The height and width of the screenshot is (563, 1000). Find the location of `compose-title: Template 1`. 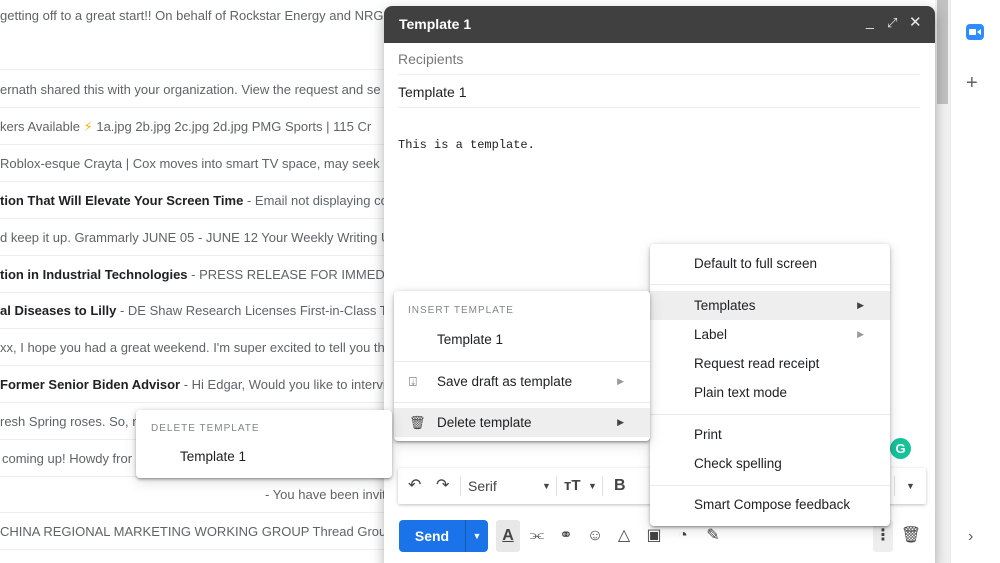

compose-title: Template 1 is located at coordinates (435, 24).